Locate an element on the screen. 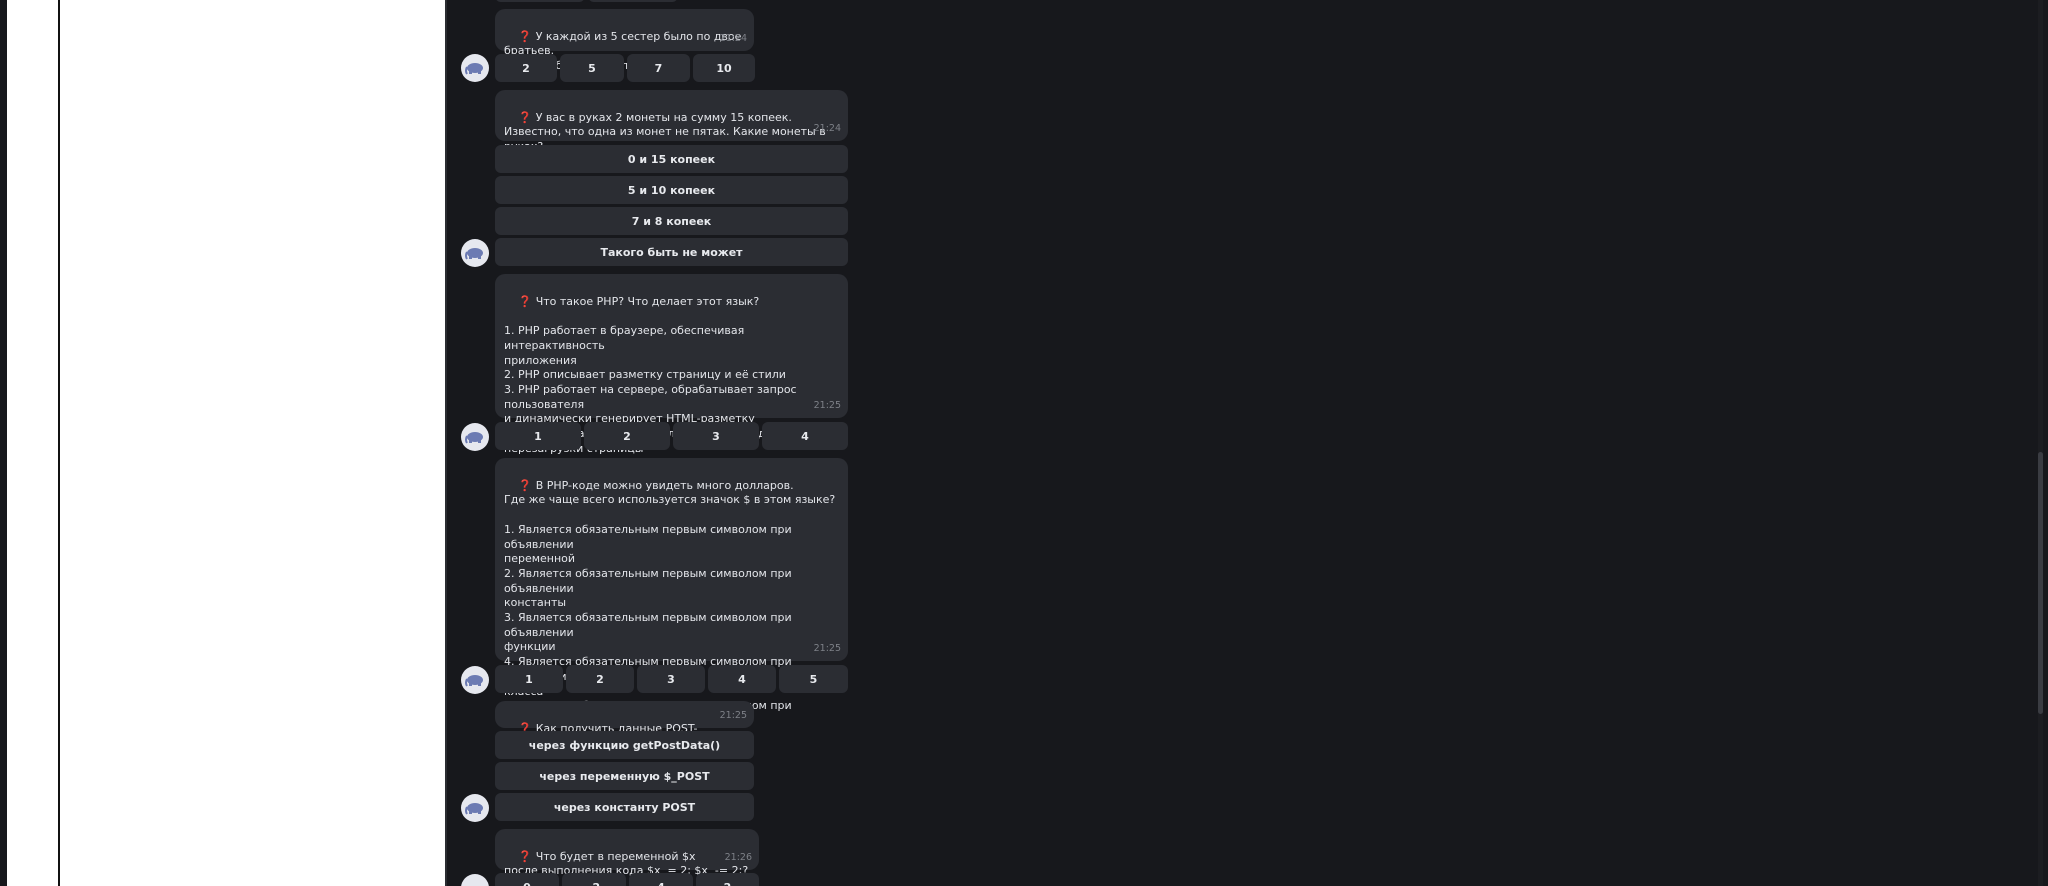 The image size is (2048, 886). inline-keyboard: 2 5 7 10 is located at coordinates (625, 68).